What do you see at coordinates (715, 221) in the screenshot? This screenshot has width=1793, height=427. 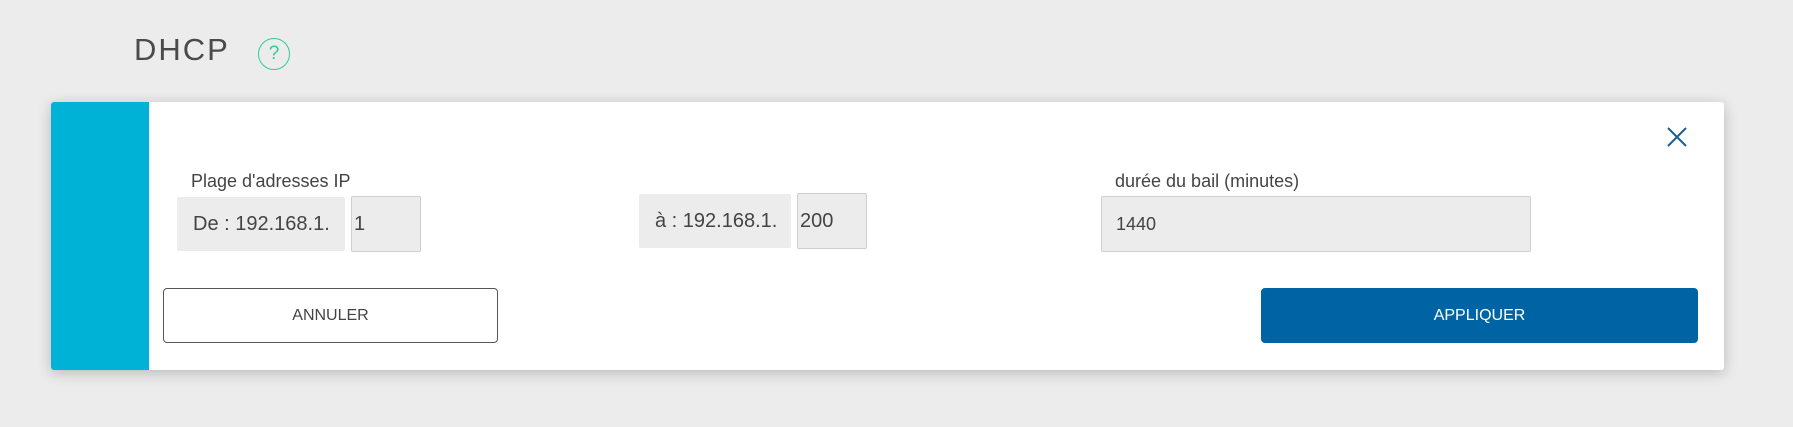 I see `ip-range-to-prefix: à : 192.168.1.` at bounding box center [715, 221].